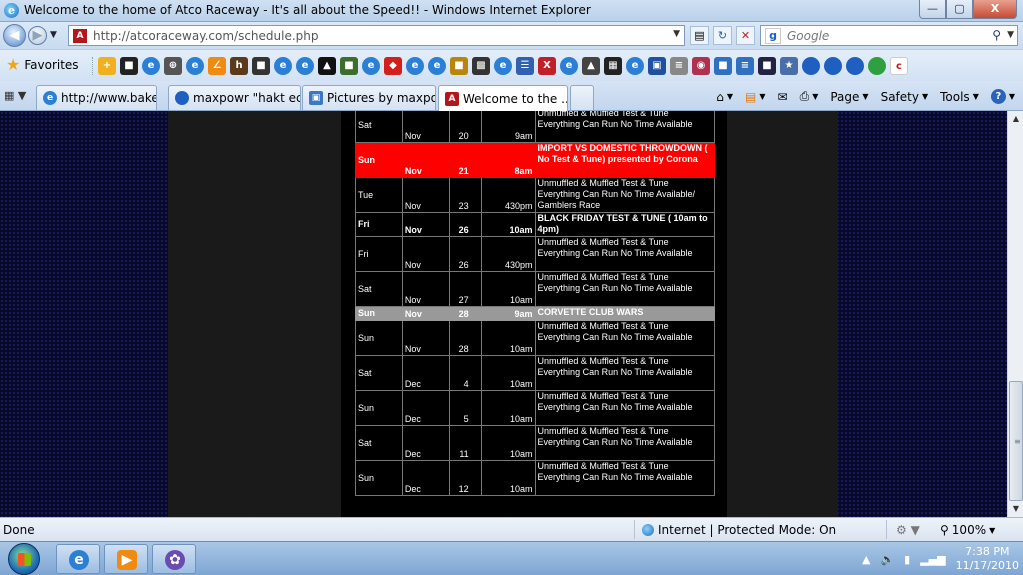 The width and height of the screenshot is (1023, 575). Describe the element at coordinates (582, 97) in the screenshot. I see `new-tab-button` at that location.